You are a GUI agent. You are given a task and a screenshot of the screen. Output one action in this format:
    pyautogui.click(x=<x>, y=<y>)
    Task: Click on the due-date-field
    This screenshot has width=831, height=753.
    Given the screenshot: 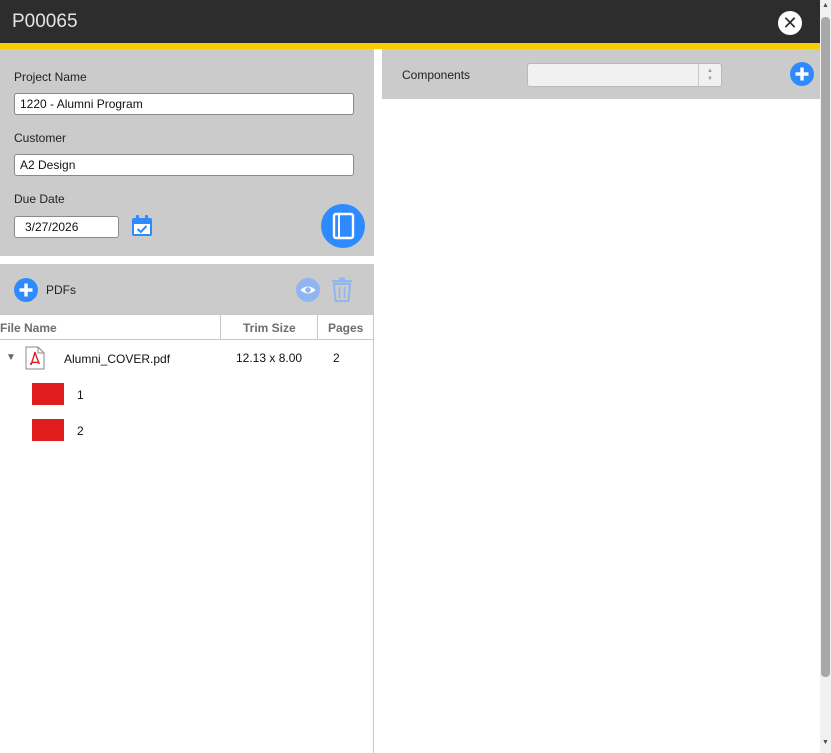 What is the action you would take?
    pyautogui.click(x=66, y=227)
    